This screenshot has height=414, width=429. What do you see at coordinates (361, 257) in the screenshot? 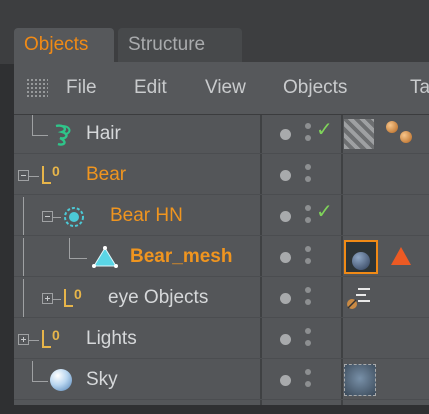
I see `material-tag-icon` at bounding box center [361, 257].